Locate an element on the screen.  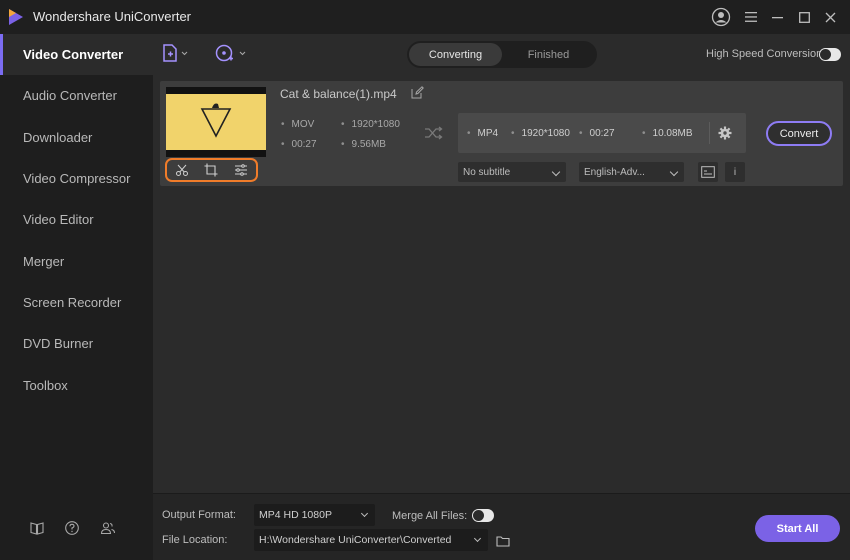
minimize-icon is located at coordinates (777, 17).